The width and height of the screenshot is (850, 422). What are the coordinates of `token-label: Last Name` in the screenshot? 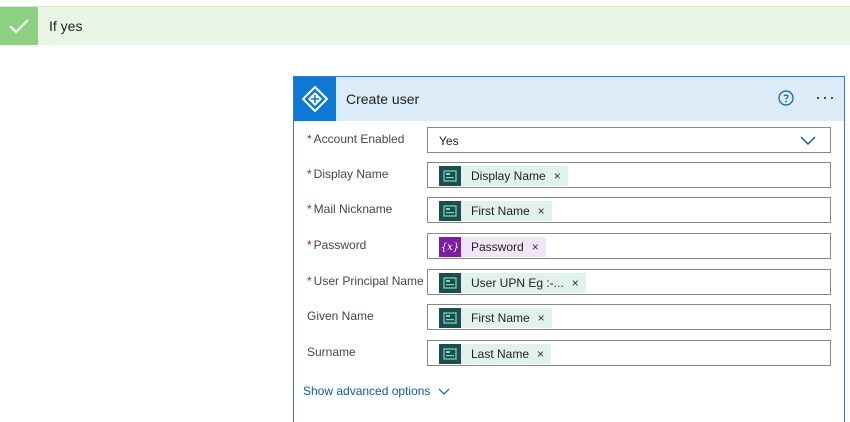 It's located at (500, 354).